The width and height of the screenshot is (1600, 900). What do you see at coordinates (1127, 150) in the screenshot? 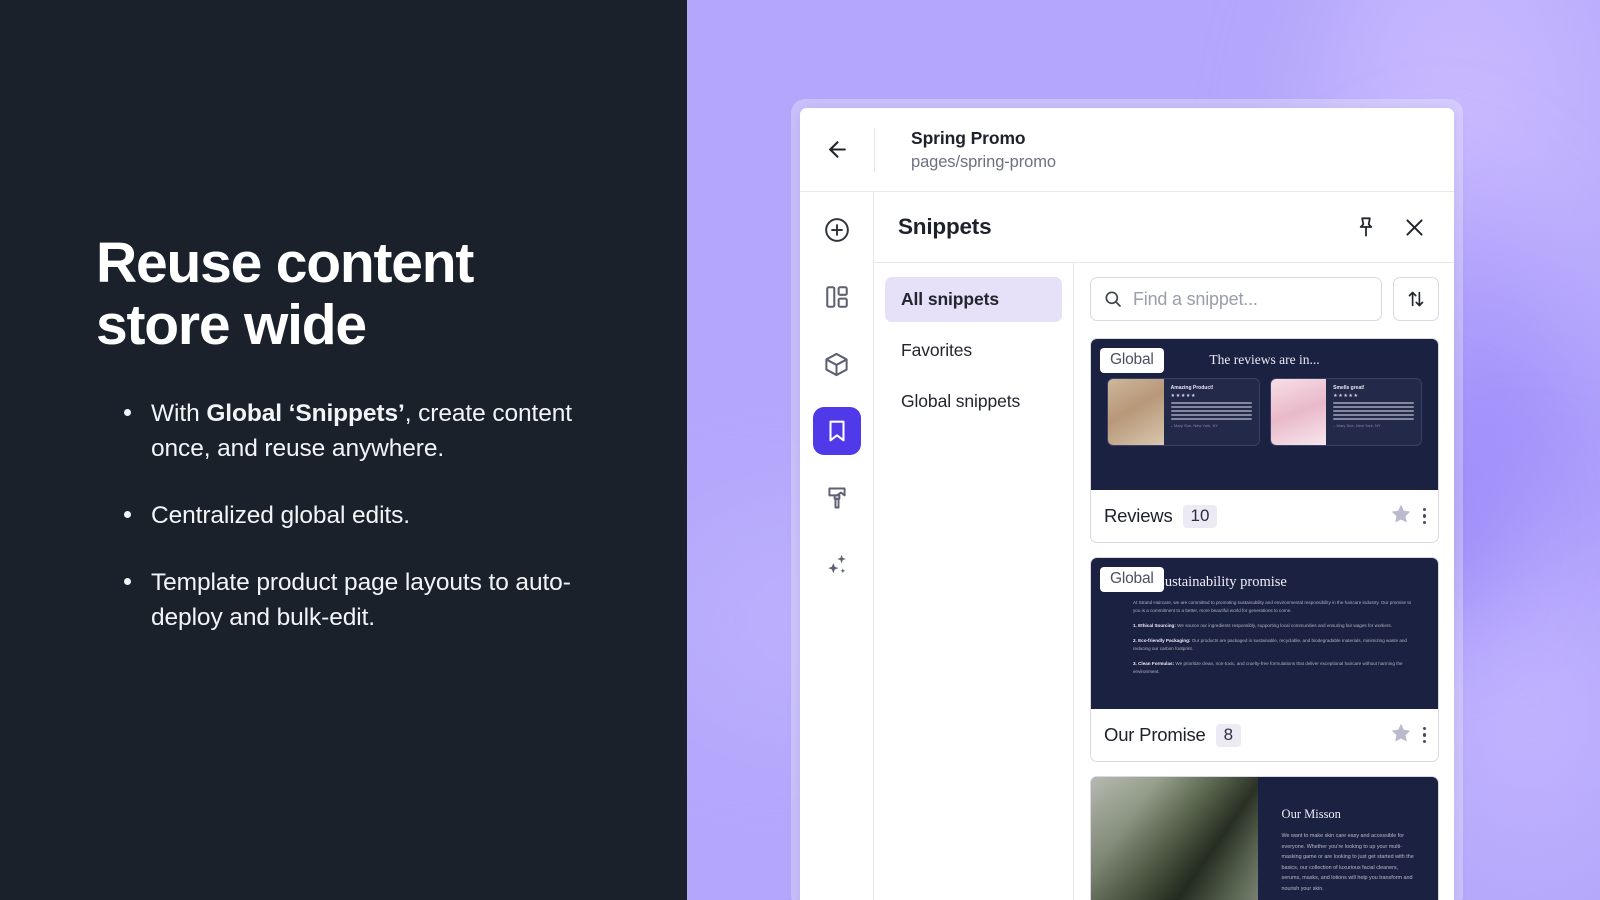
I see `app-topbar: Spring Promo pages/spring-promo` at bounding box center [1127, 150].